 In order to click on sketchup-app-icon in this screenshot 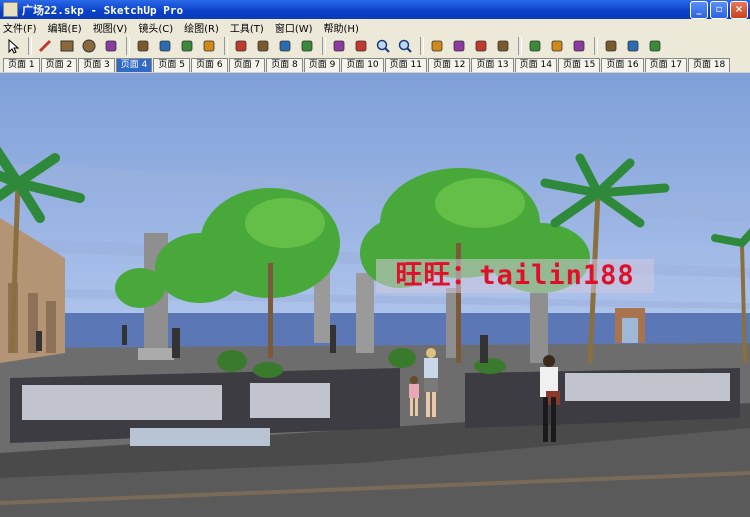, I will do `click(10, 9)`.